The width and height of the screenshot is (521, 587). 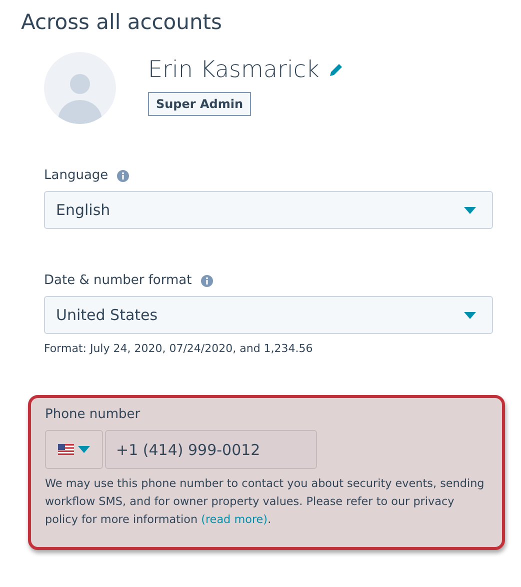 I want to click on field-label: Phone number, so click(x=93, y=414).